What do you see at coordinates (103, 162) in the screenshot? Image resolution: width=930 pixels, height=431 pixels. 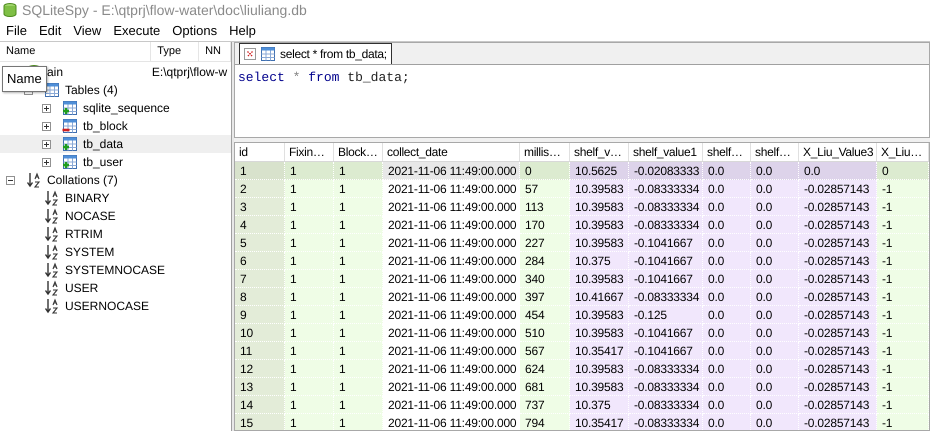 I see `tree-item-label: tb_user` at bounding box center [103, 162].